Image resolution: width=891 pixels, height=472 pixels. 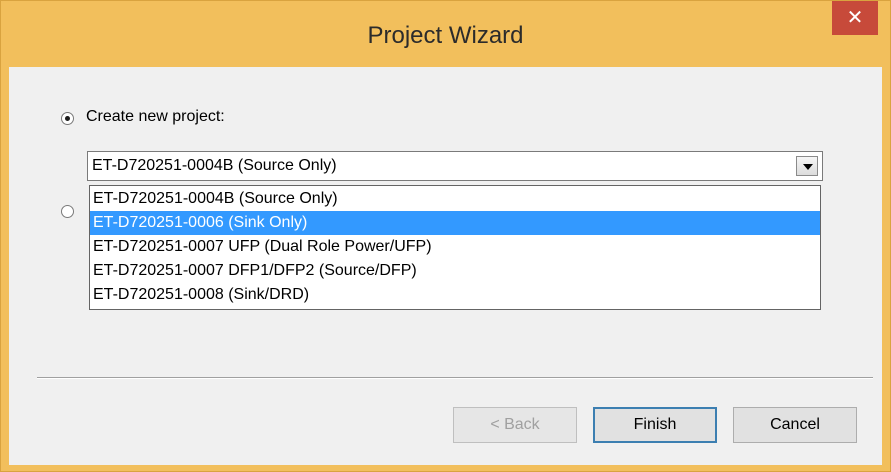 What do you see at coordinates (515, 425) in the screenshot?
I see `back-button: < Back` at bounding box center [515, 425].